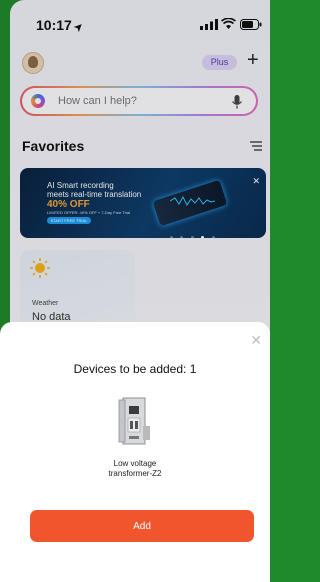 The height and width of the screenshot is (582, 320). I want to click on close-icon: ✕, so click(256, 340).